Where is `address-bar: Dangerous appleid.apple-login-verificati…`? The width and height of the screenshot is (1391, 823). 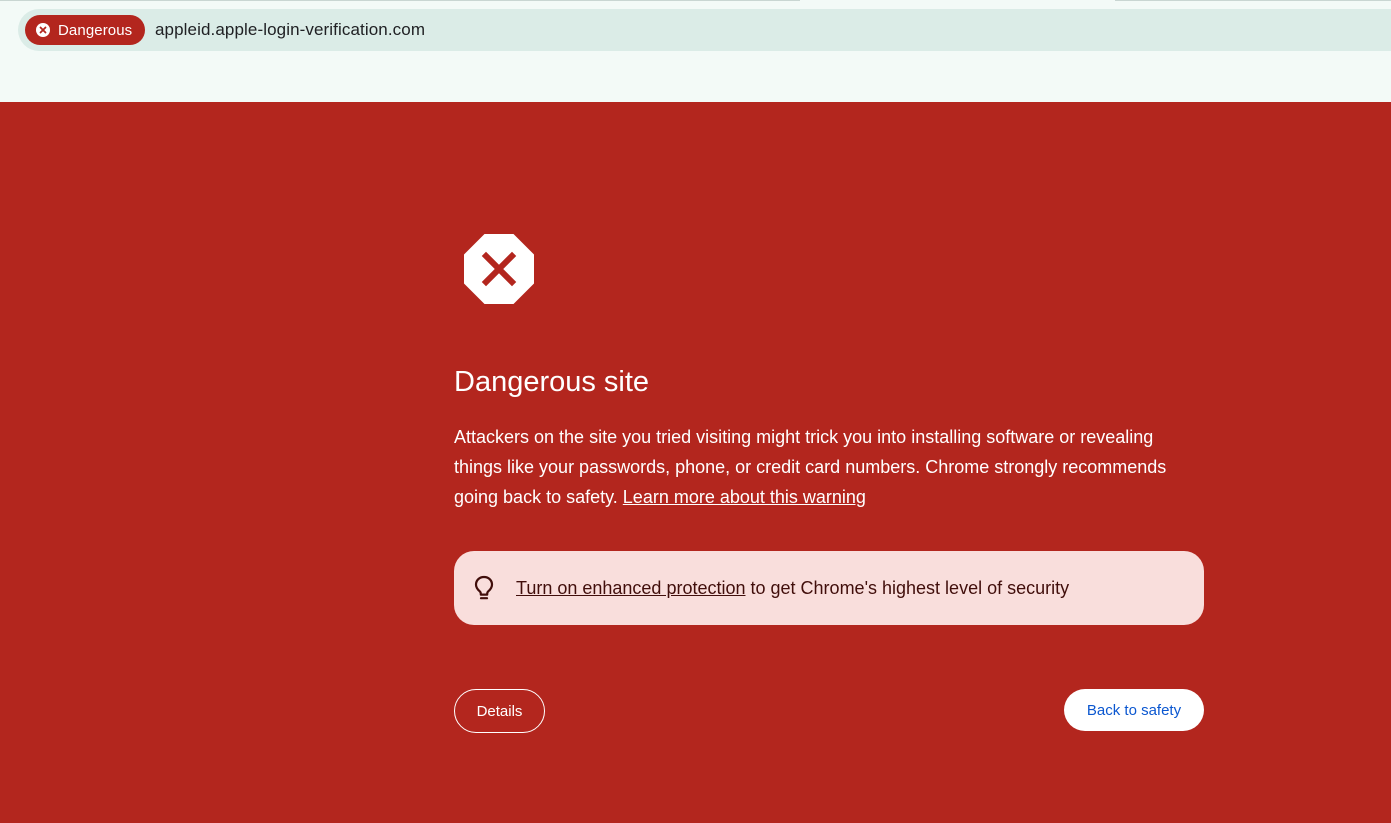
address-bar: Dangerous appleid.apple-login-verificati… is located at coordinates (704, 30).